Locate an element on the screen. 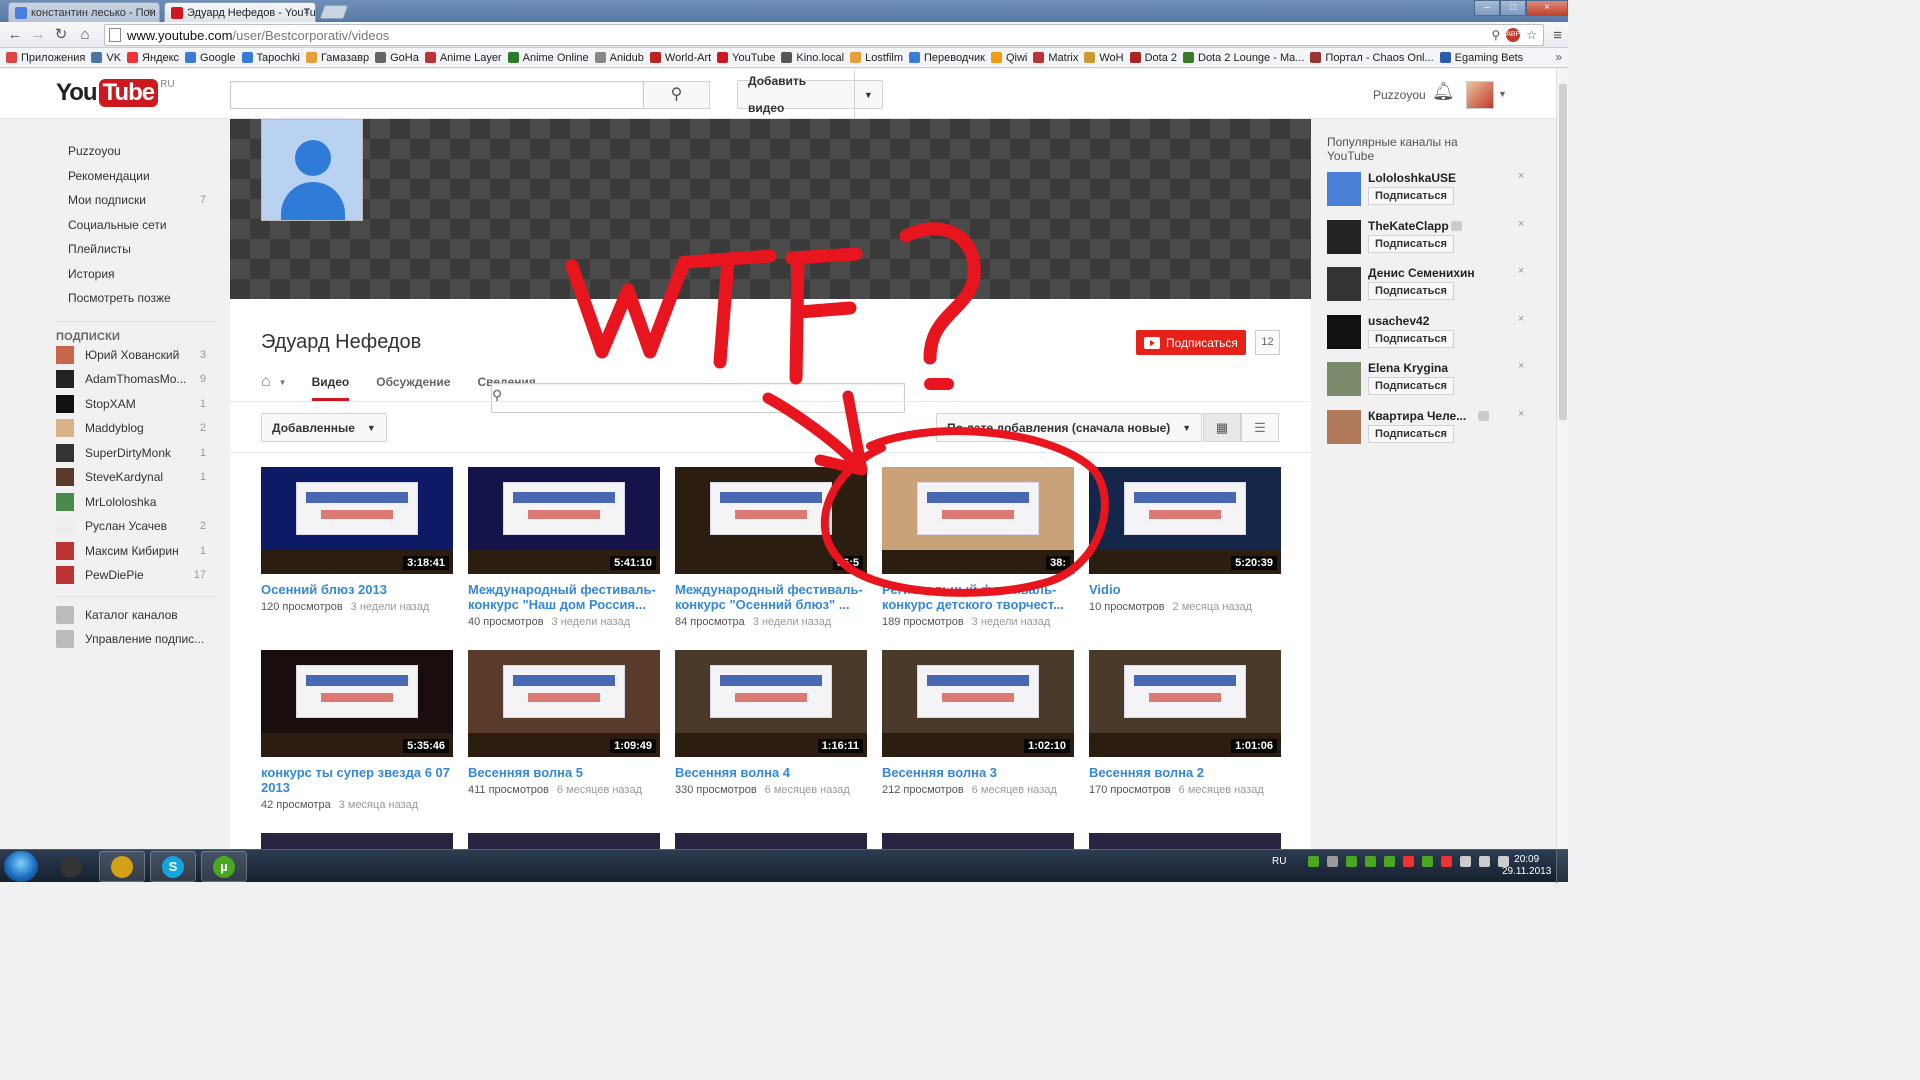  channel-title: Эдуард Нефедов is located at coordinates (341, 342).